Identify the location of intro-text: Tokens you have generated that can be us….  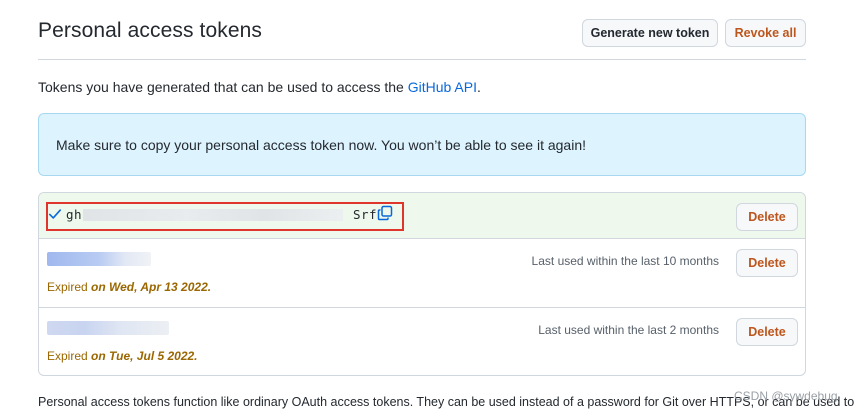
(259, 87).